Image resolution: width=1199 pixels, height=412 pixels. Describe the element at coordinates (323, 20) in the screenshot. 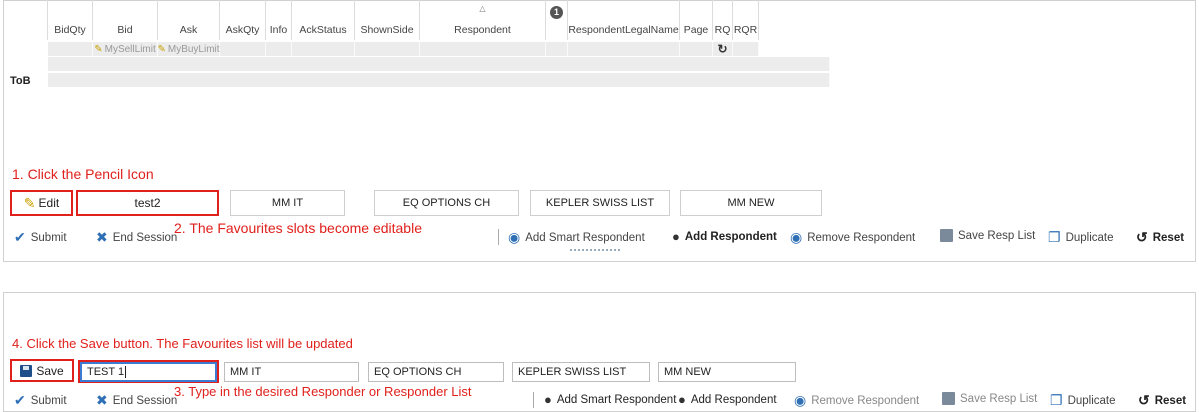

I see `column-header-ackstatus: AckStatus` at that location.